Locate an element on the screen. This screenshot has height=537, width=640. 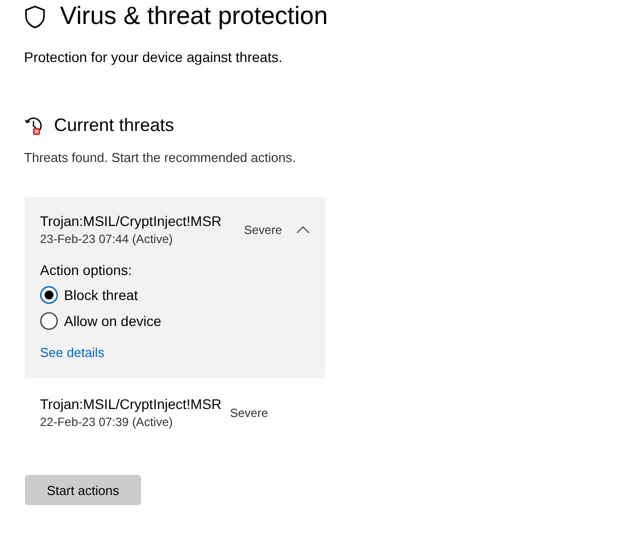
page-subtitle: Protection for your device against threats. is located at coordinates (154, 57).